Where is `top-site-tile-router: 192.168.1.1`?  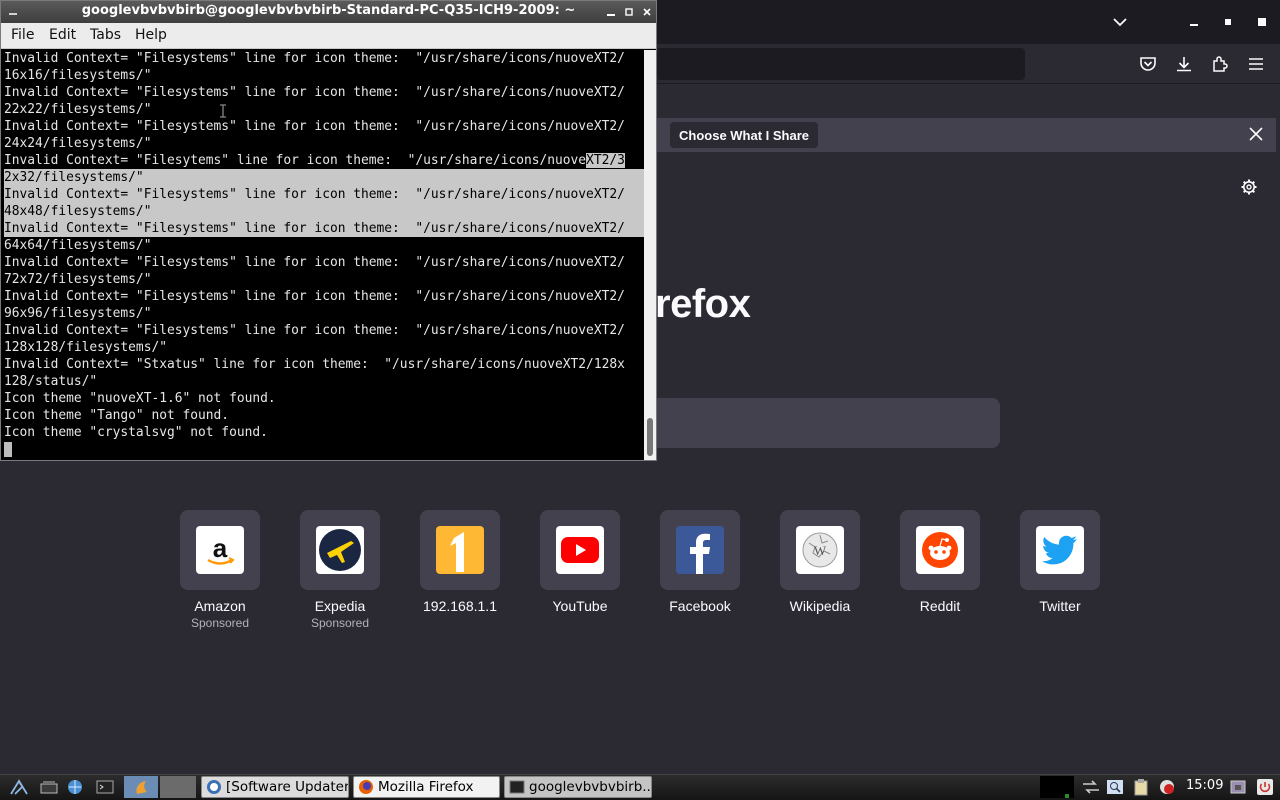
top-site-tile-router: 192.168.1.1 is located at coordinates (460, 562).